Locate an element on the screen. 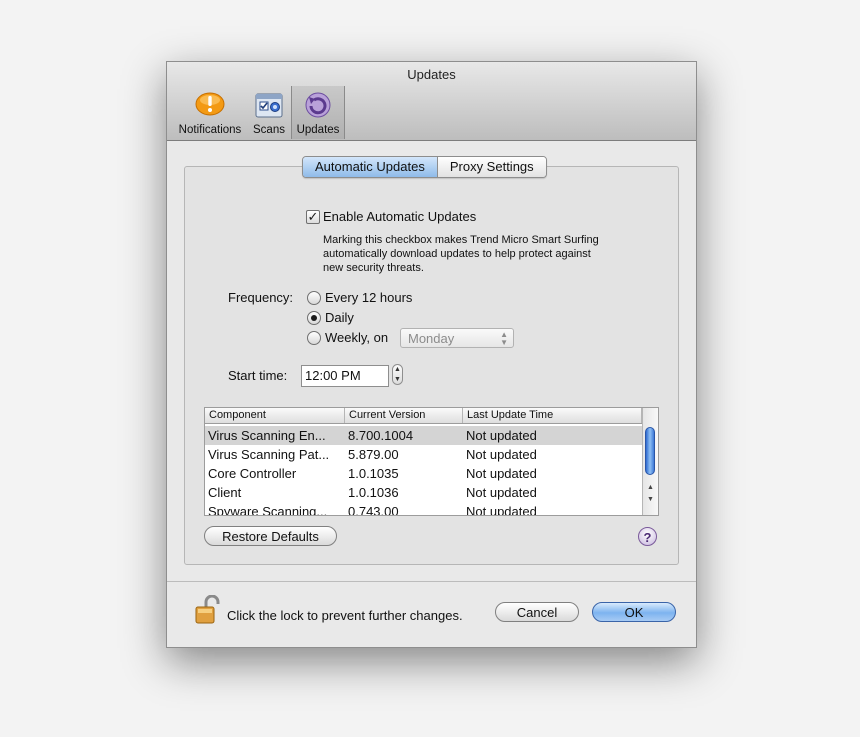 This screenshot has width=860, height=737. radio-weekly-label: Weekly, on is located at coordinates (357, 337).